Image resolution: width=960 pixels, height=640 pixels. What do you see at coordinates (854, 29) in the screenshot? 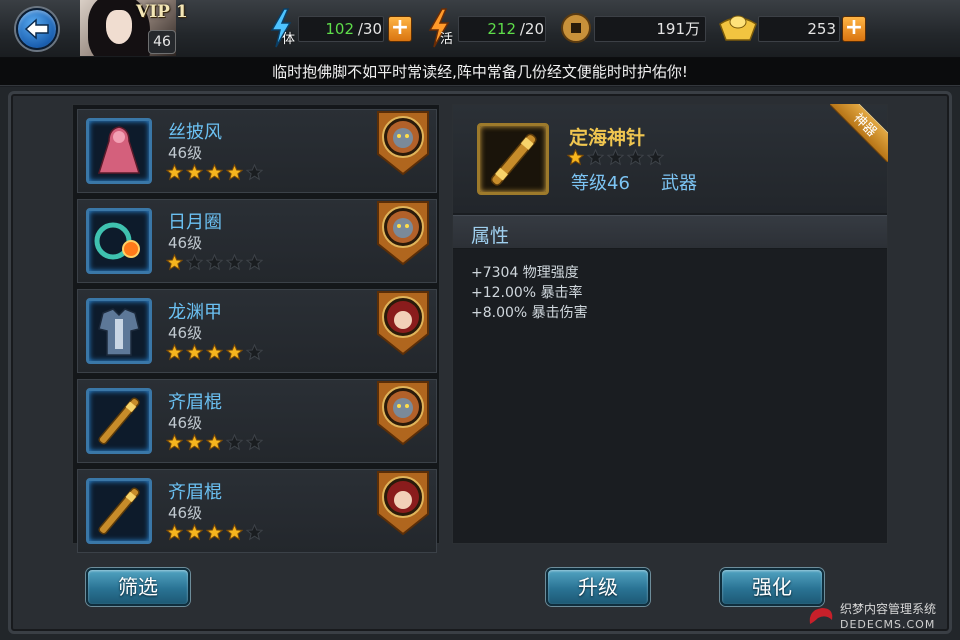
I see `add-ingots-button: +` at bounding box center [854, 29].